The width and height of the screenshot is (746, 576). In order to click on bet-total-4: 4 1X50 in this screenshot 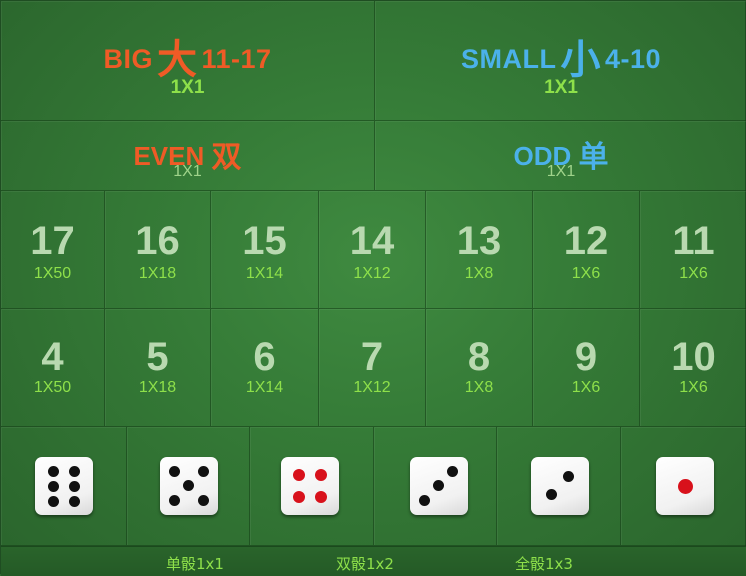, I will do `click(53, 368)`.